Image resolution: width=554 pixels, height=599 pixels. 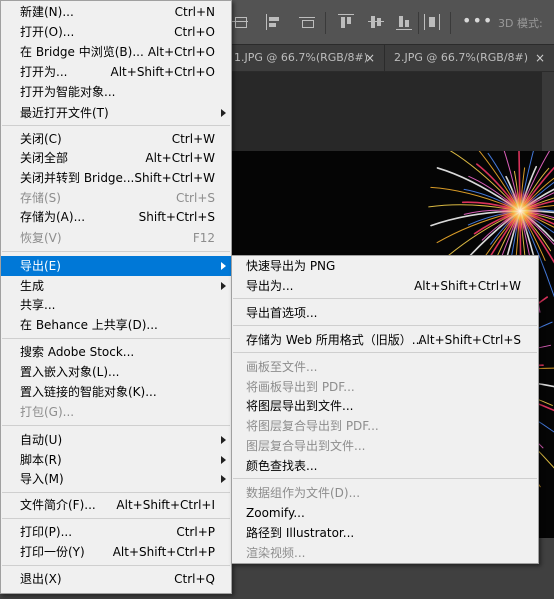 I want to click on document-tab-1: 1.JPG @ 66.7%(RGB/8#) ×, so click(x=307, y=58).